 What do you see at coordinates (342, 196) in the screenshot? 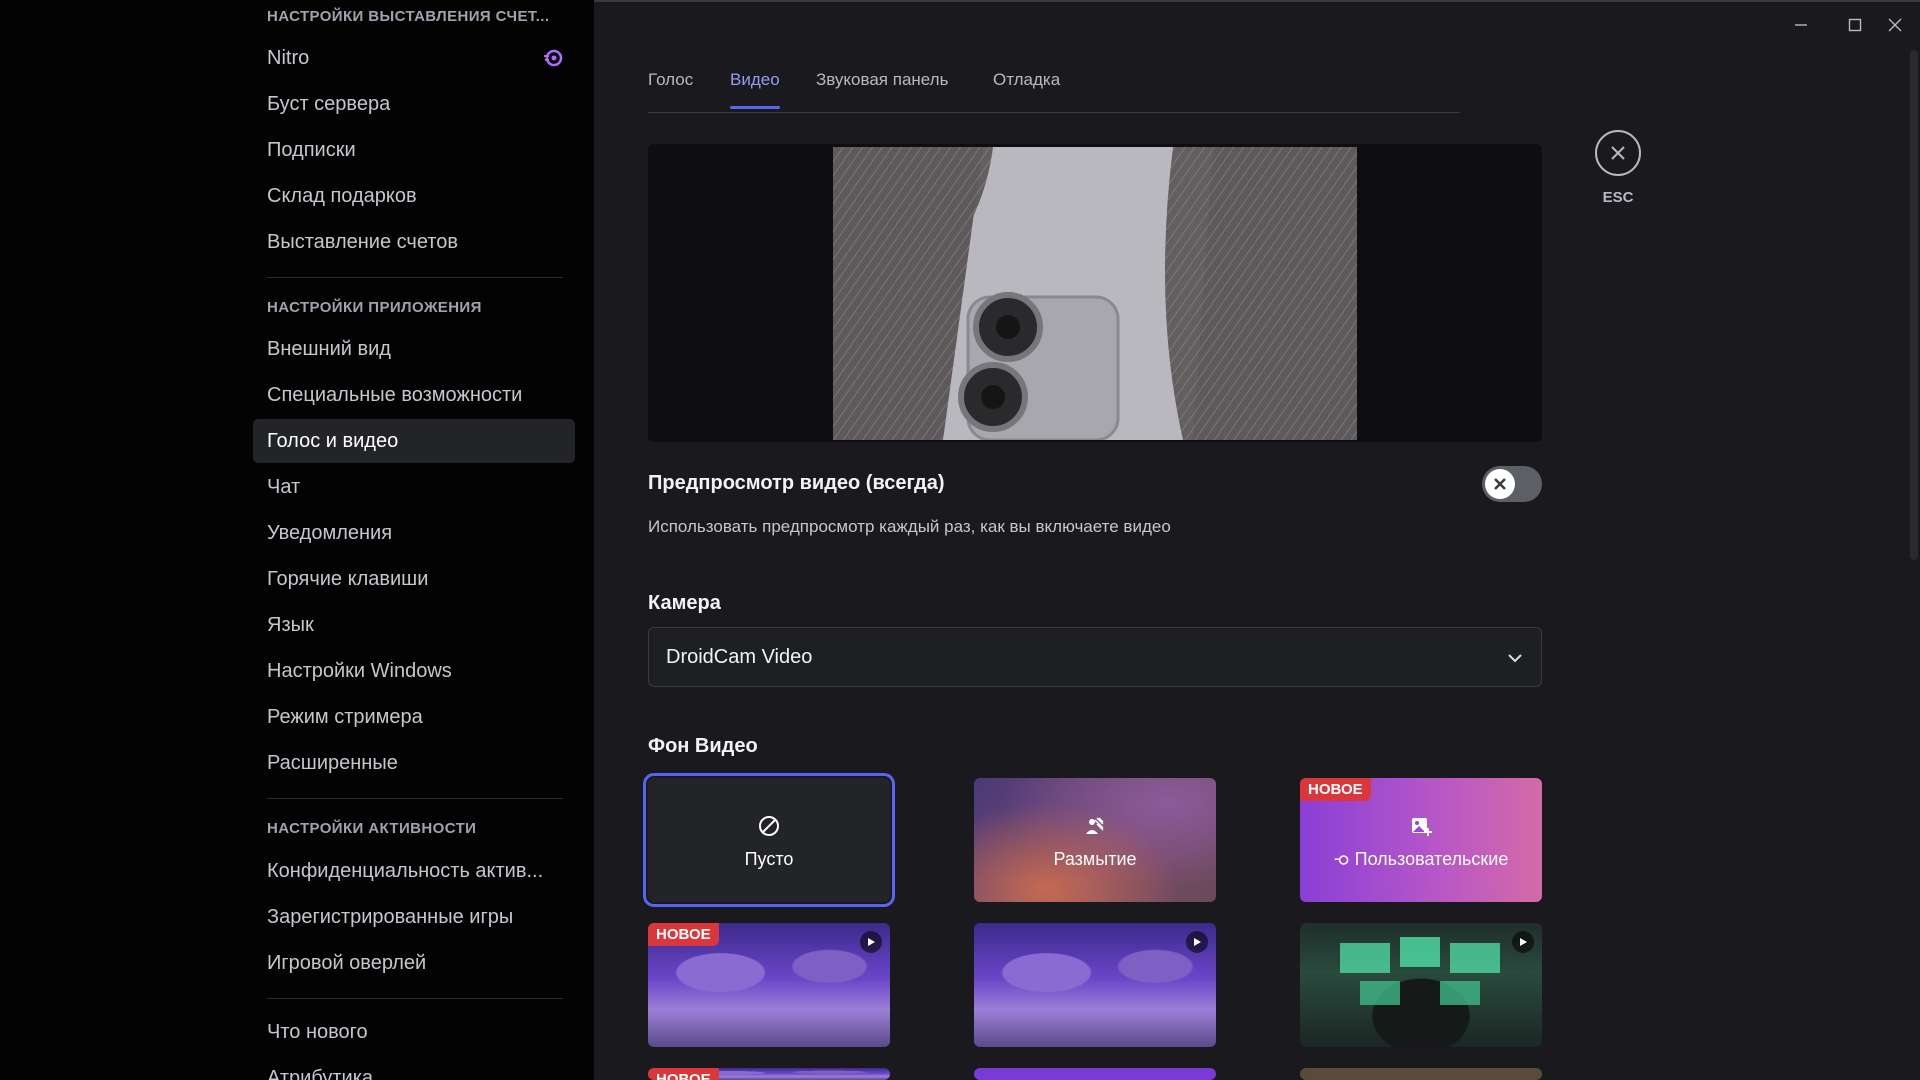
I see `sidebar-item-label: Склад подарков` at bounding box center [342, 196].